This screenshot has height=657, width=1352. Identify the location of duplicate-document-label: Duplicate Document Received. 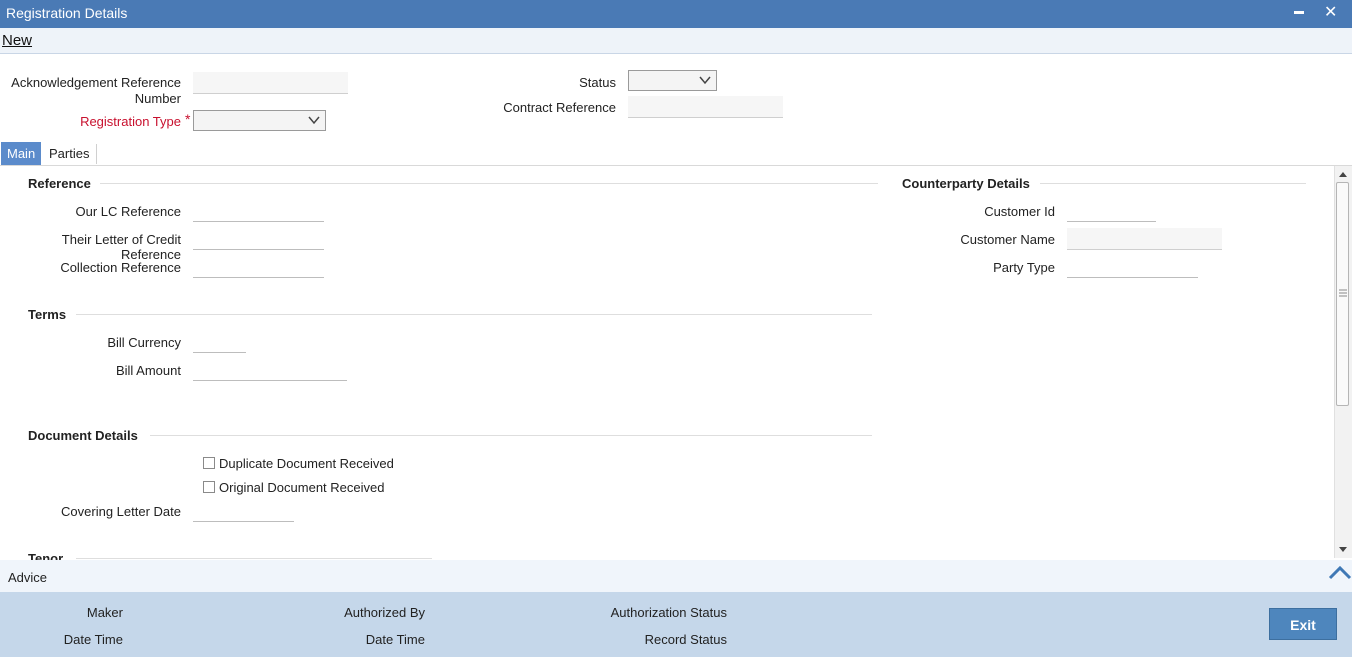
(306, 463).